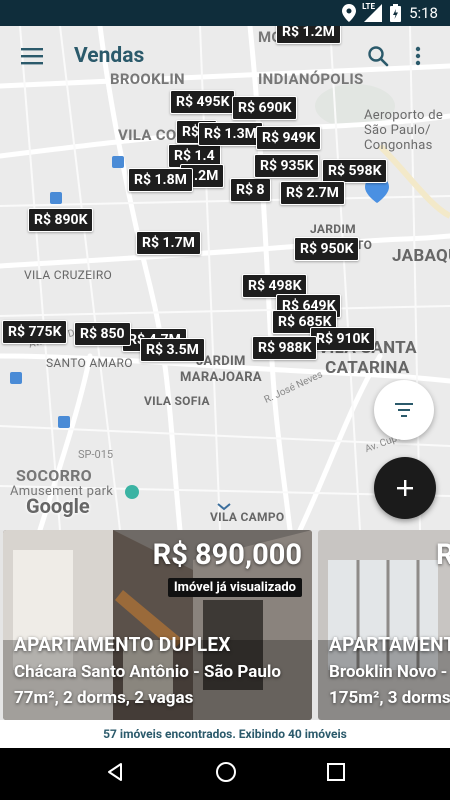 The height and width of the screenshot is (800, 450). What do you see at coordinates (333, 229) in the screenshot?
I see `map-label-jardim: JARDIM` at bounding box center [333, 229].